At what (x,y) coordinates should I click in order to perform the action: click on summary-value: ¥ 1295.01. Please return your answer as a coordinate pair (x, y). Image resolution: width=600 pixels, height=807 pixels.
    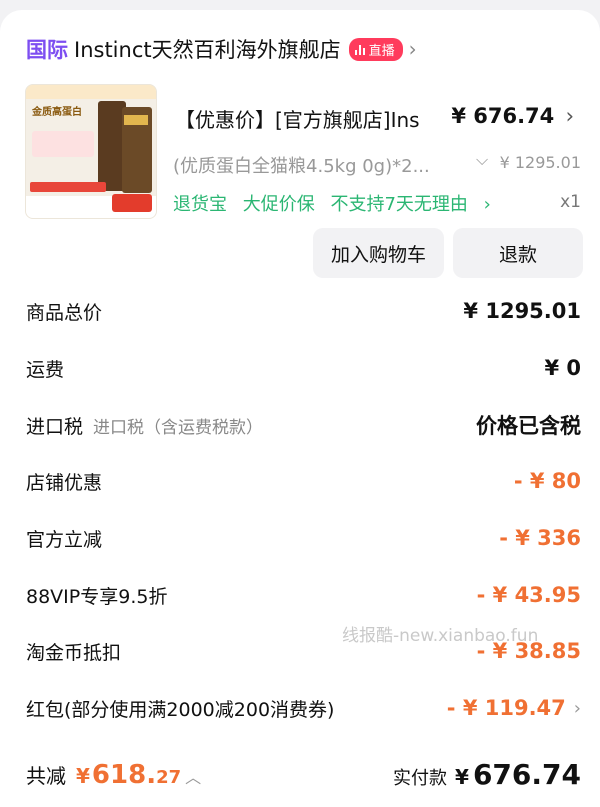
    Looking at the image, I should click on (522, 311).